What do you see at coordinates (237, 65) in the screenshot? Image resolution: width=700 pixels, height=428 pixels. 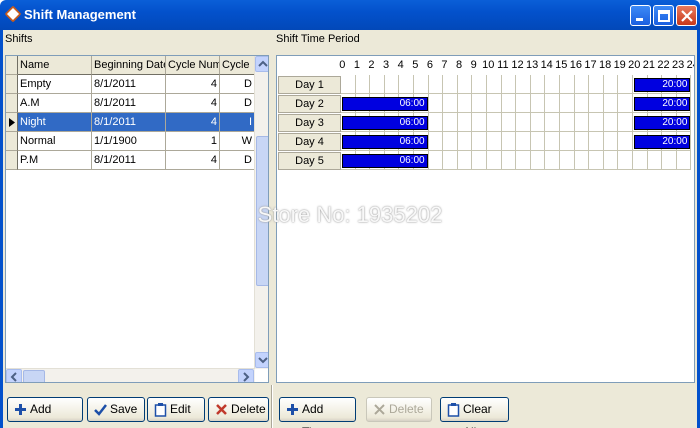 I see `column-header-cycle: Cycle` at bounding box center [237, 65].